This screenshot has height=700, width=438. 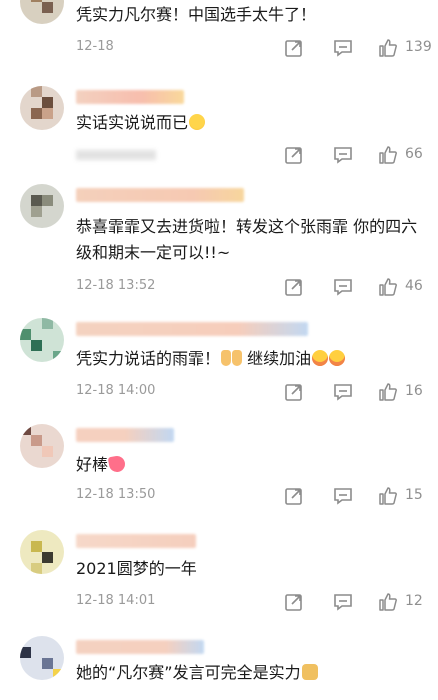 What do you see at coordinates (116, 390) in the screenshot?
I see `comment-time: 12-18 14:00` at bounding box center [116, 390].